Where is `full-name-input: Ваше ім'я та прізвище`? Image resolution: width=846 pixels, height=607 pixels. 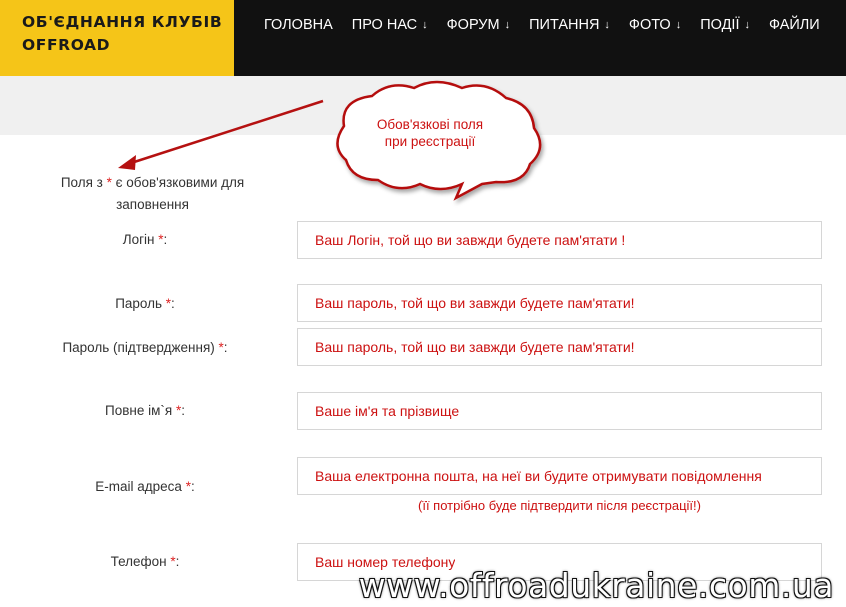
full-name-input: Ваше ім'я та прізвище is located at coordinates (559, 411).